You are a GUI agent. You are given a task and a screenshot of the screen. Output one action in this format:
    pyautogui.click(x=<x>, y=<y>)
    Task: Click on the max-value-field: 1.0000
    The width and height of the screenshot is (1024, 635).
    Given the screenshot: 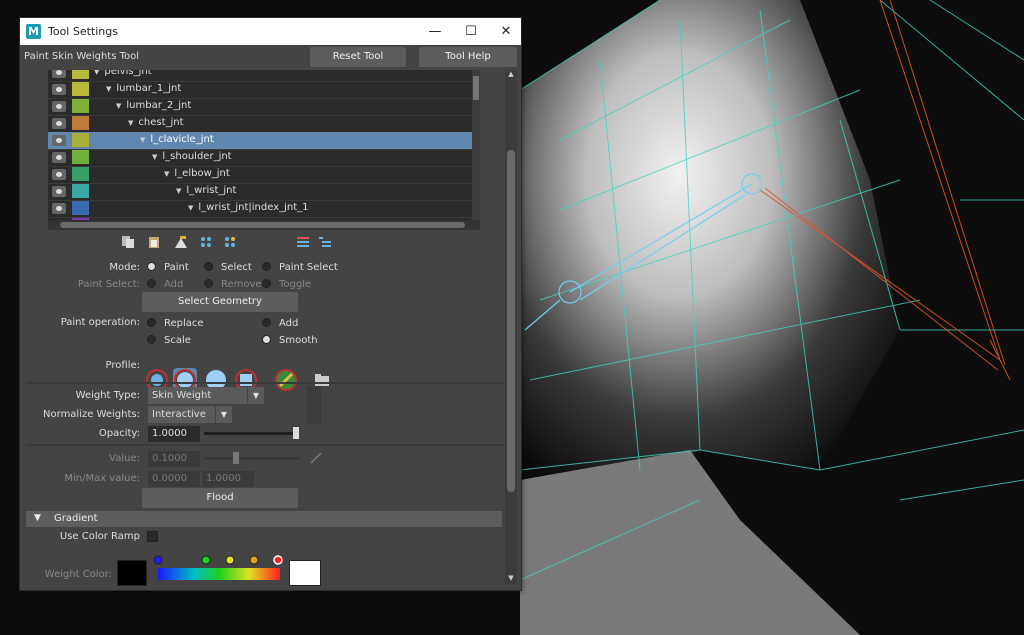 What is the action you would take?
    pyautogui.click(x=228, y=479)
    